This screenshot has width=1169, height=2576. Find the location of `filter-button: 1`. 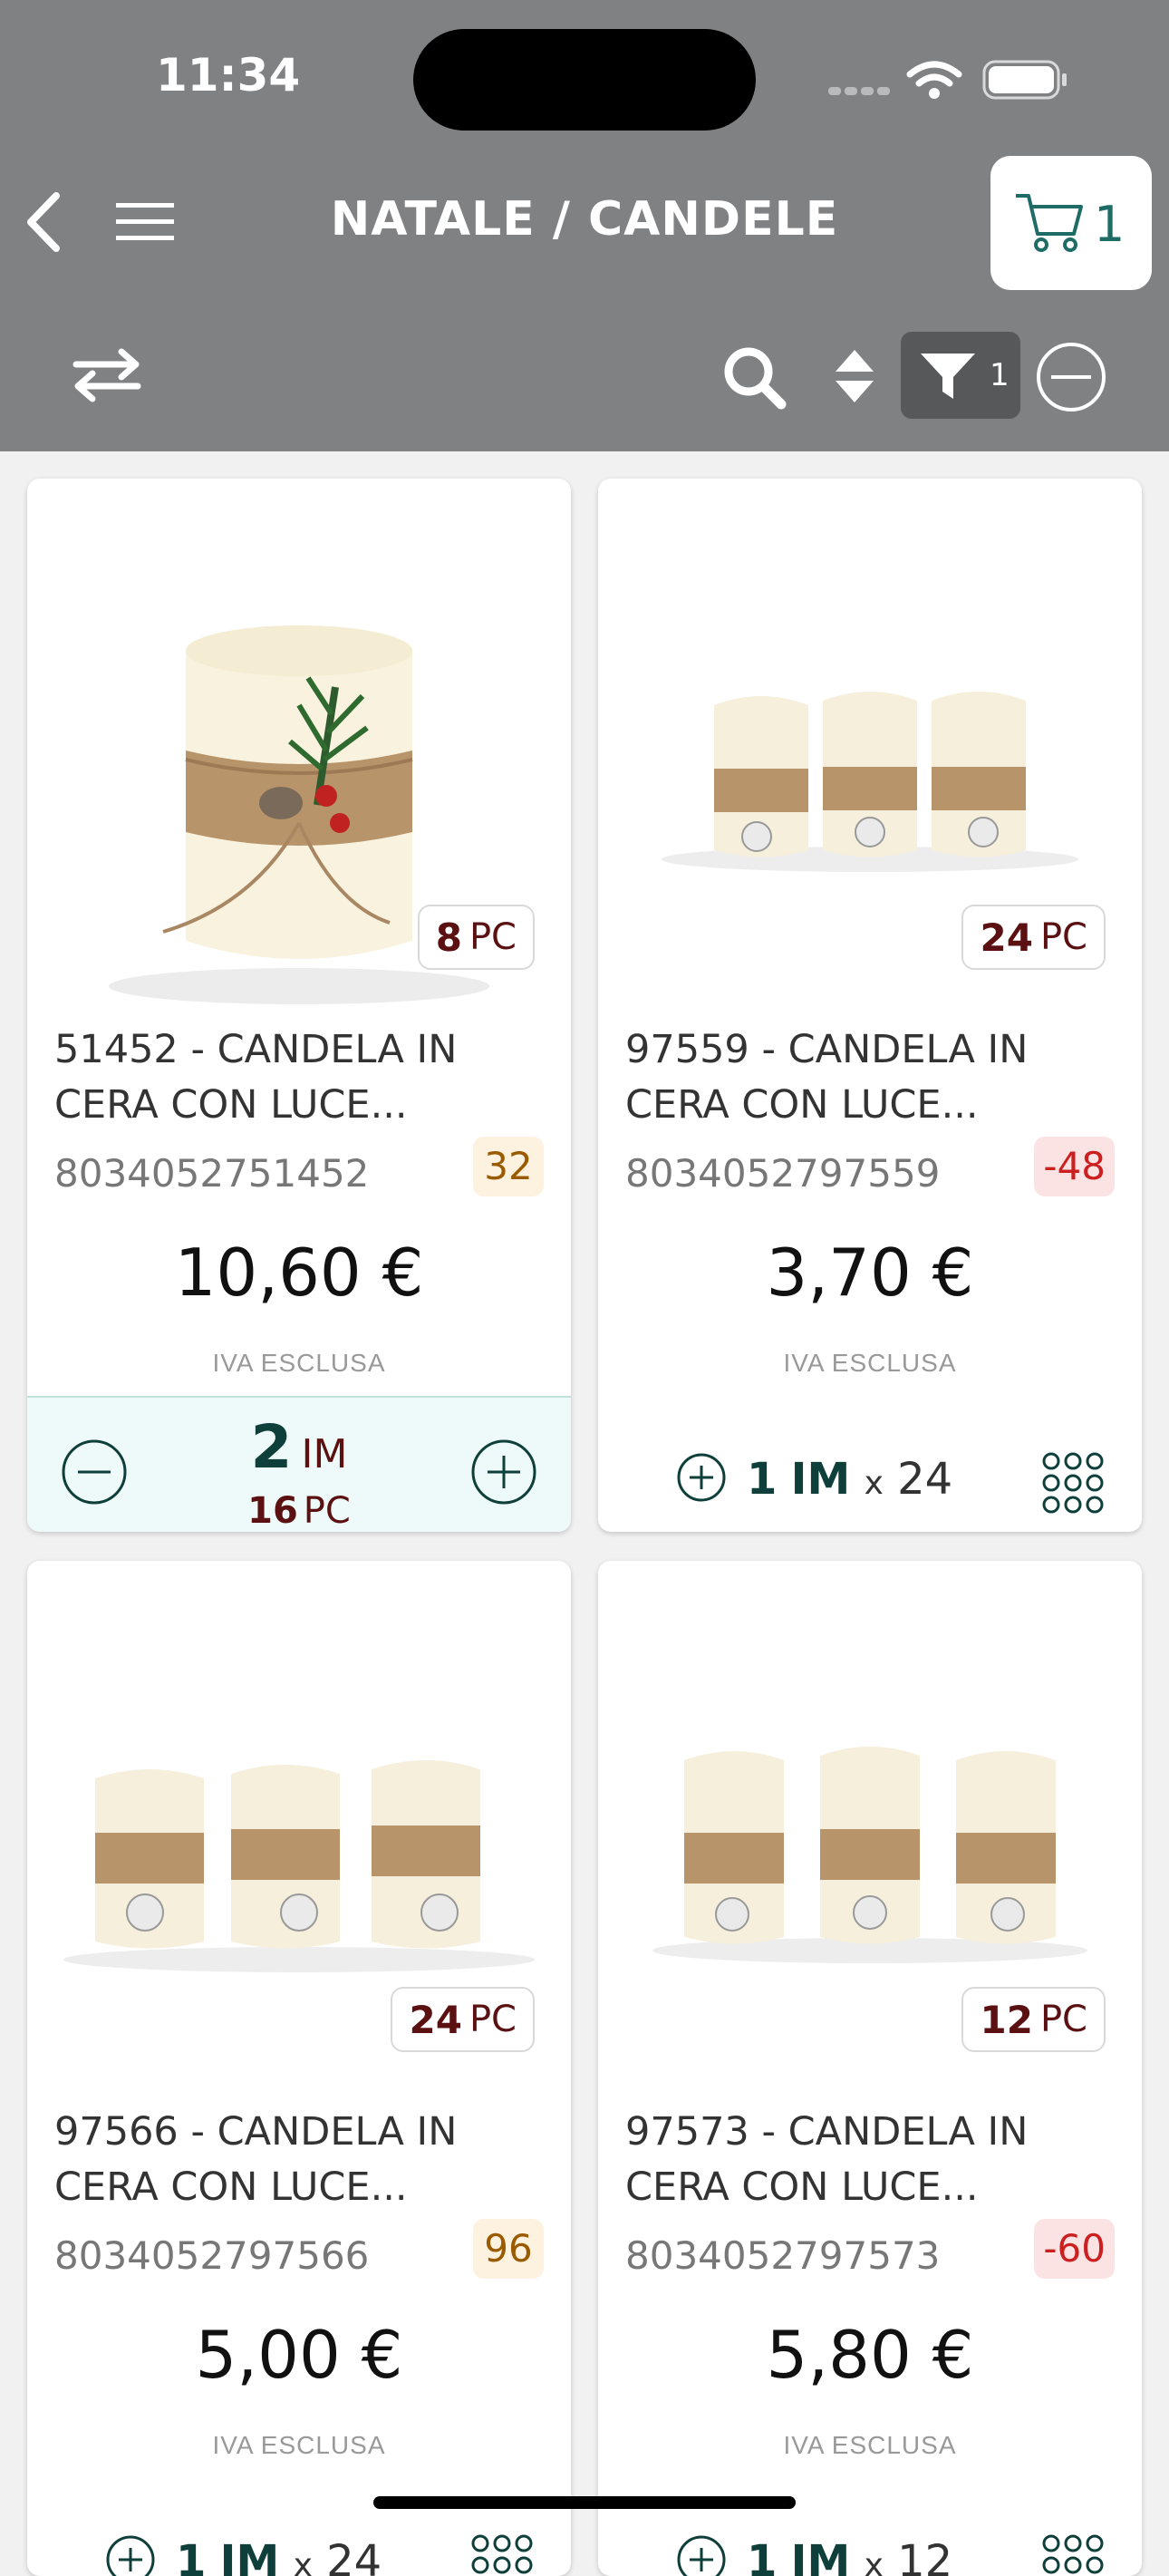

filter-button: 1 is located at coordinates (960, 375).